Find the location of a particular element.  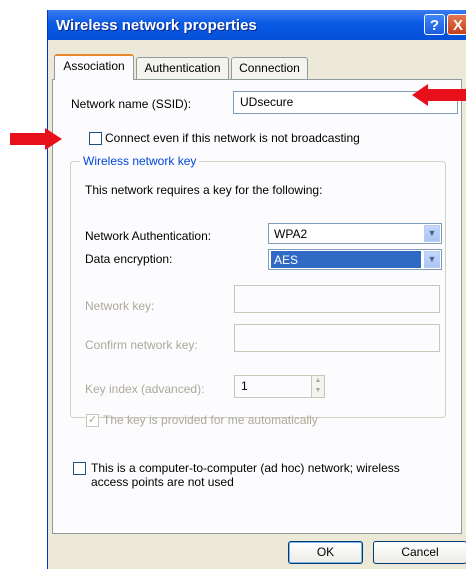

encryption-select: AES ▼ is located at coordinates (355, 259).